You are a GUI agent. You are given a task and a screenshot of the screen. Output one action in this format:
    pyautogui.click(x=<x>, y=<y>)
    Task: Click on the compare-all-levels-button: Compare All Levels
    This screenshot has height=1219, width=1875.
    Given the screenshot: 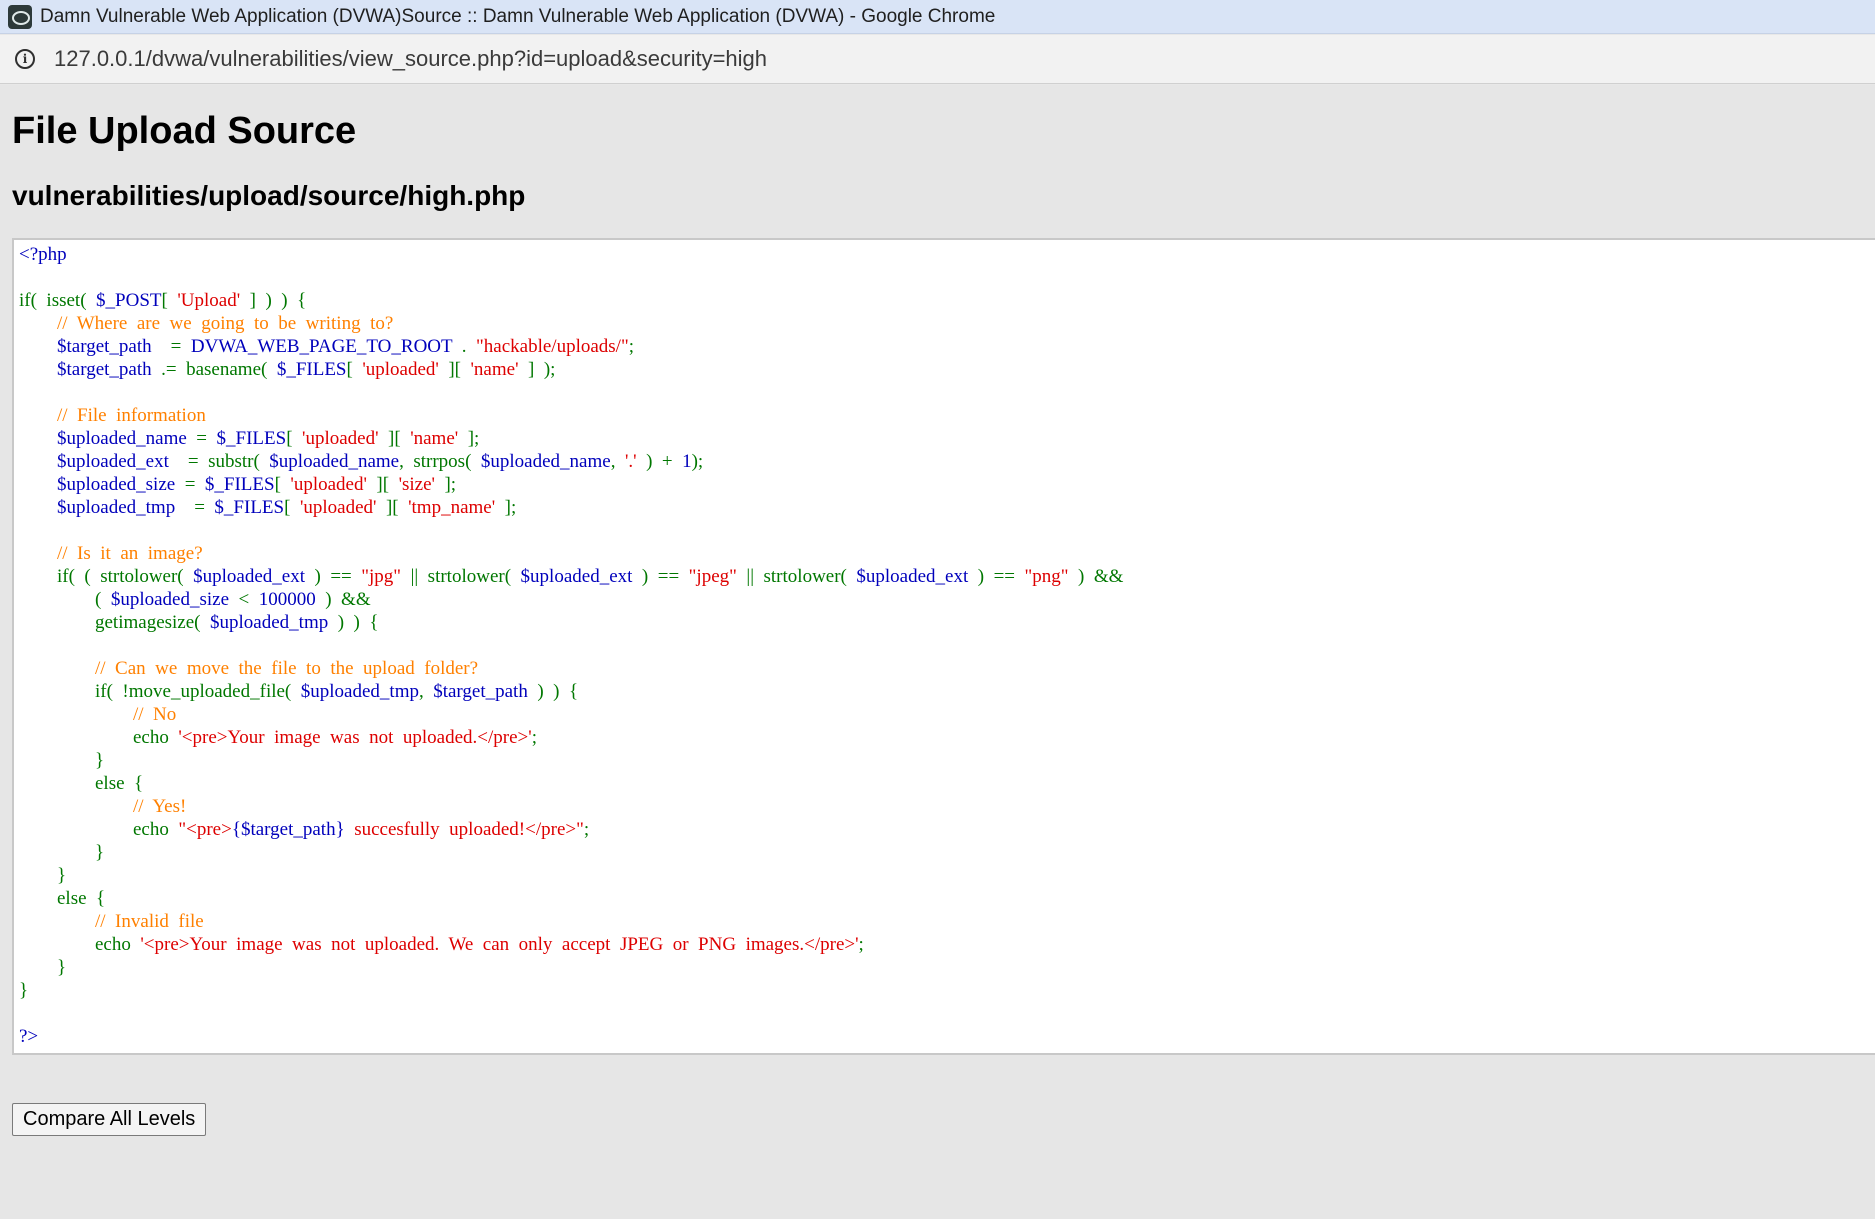 What is the action you would take?
    pyautogui.click(x=109, y=1119)
    